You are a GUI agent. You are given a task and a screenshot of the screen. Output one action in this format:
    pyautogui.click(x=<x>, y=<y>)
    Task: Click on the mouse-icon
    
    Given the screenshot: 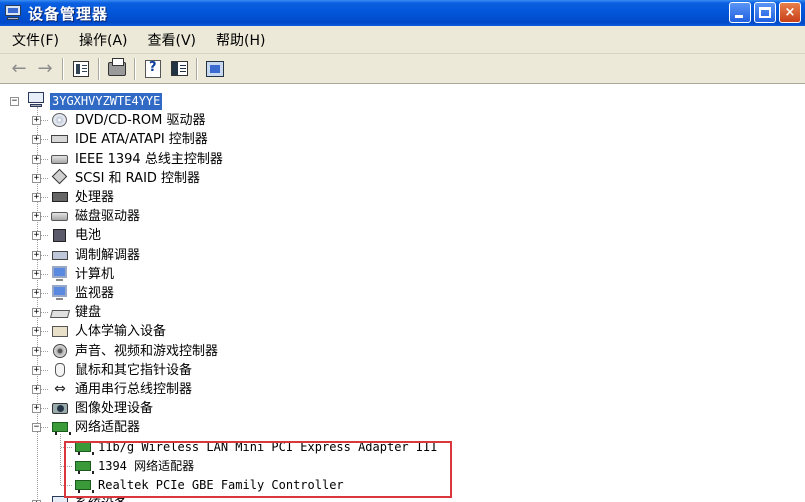 What is the action you would take?
    pyautogui.click(x=60, y=370)
    